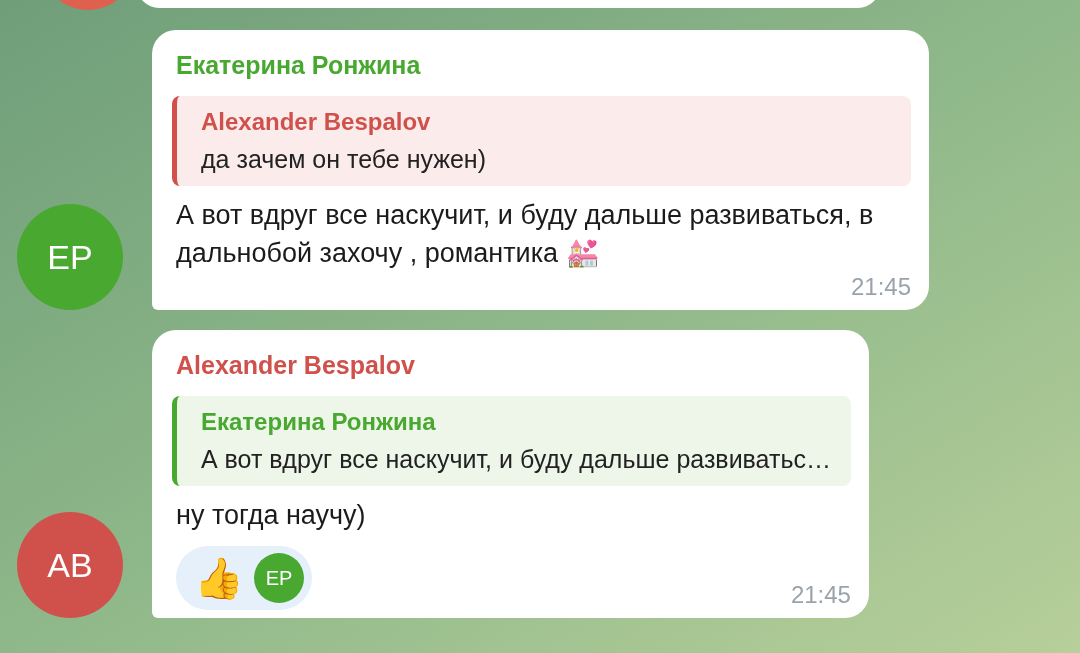  Describe the element at coordinates (513, 365) in the screenshot. I see `sender-name: Alexander Bespalov` at that location.